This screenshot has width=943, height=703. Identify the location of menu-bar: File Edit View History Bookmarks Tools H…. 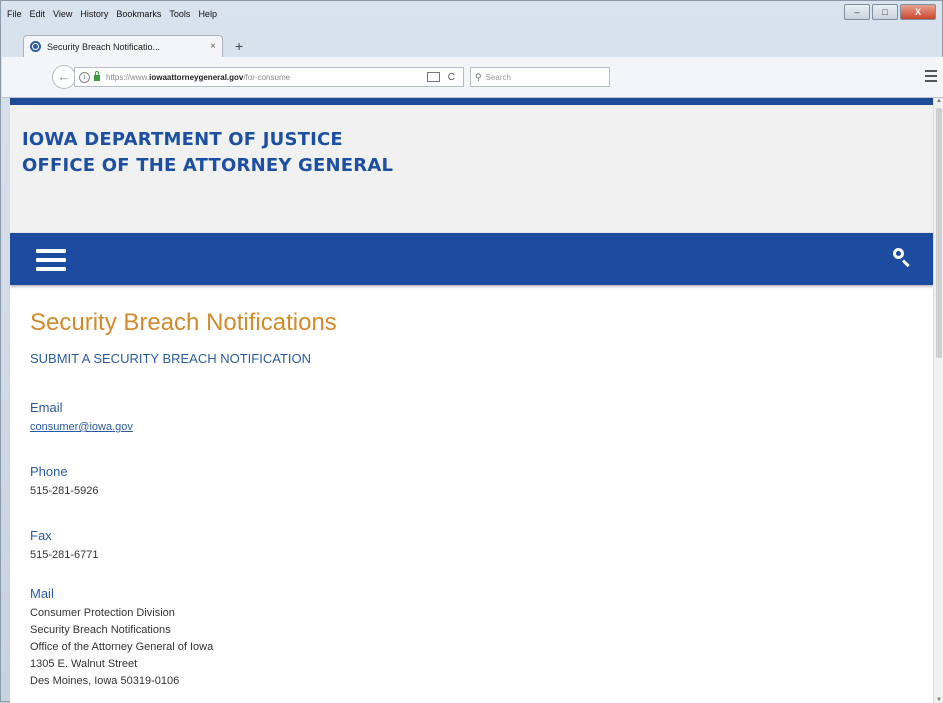
(112, 16).